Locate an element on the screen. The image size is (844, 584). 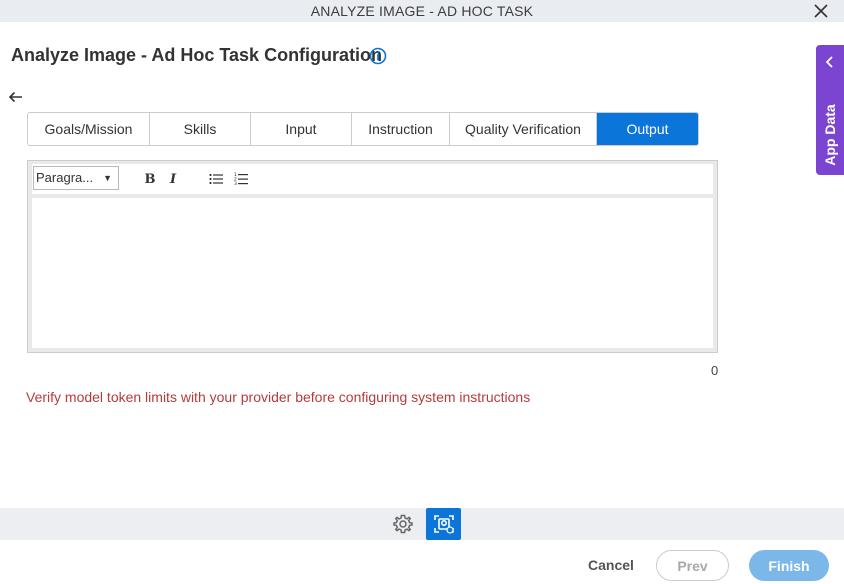
bottom-toolbar is located at coordinates (422, 524).